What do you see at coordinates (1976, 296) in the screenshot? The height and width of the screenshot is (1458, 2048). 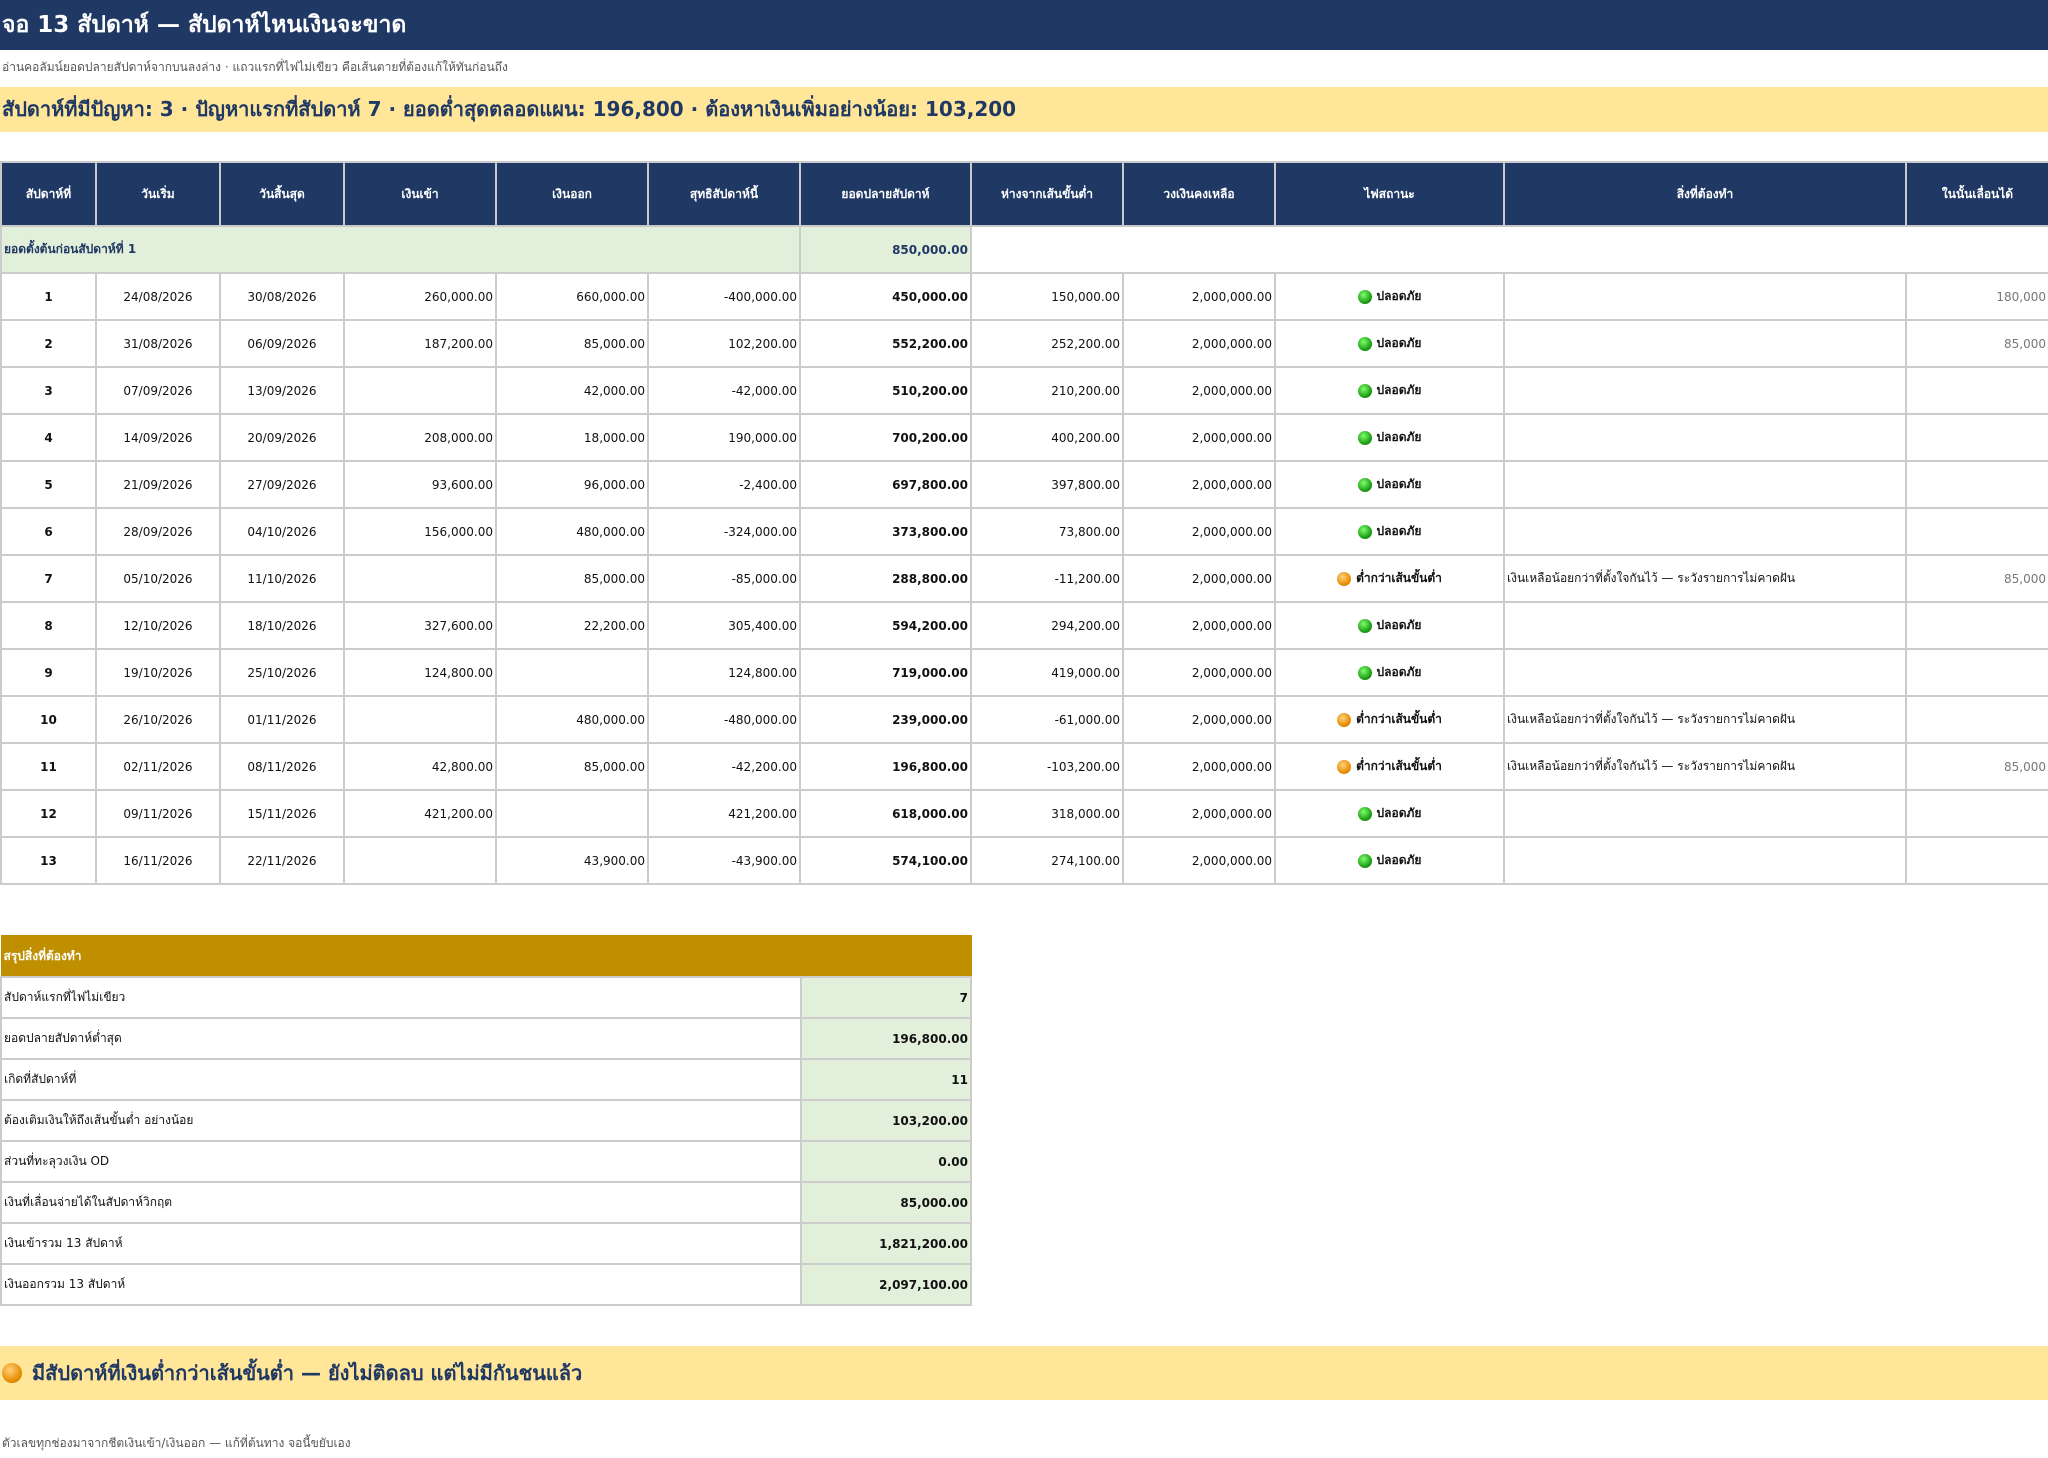 I see `cell-deferrable: 180,000` at bounding box center [1976, 296].